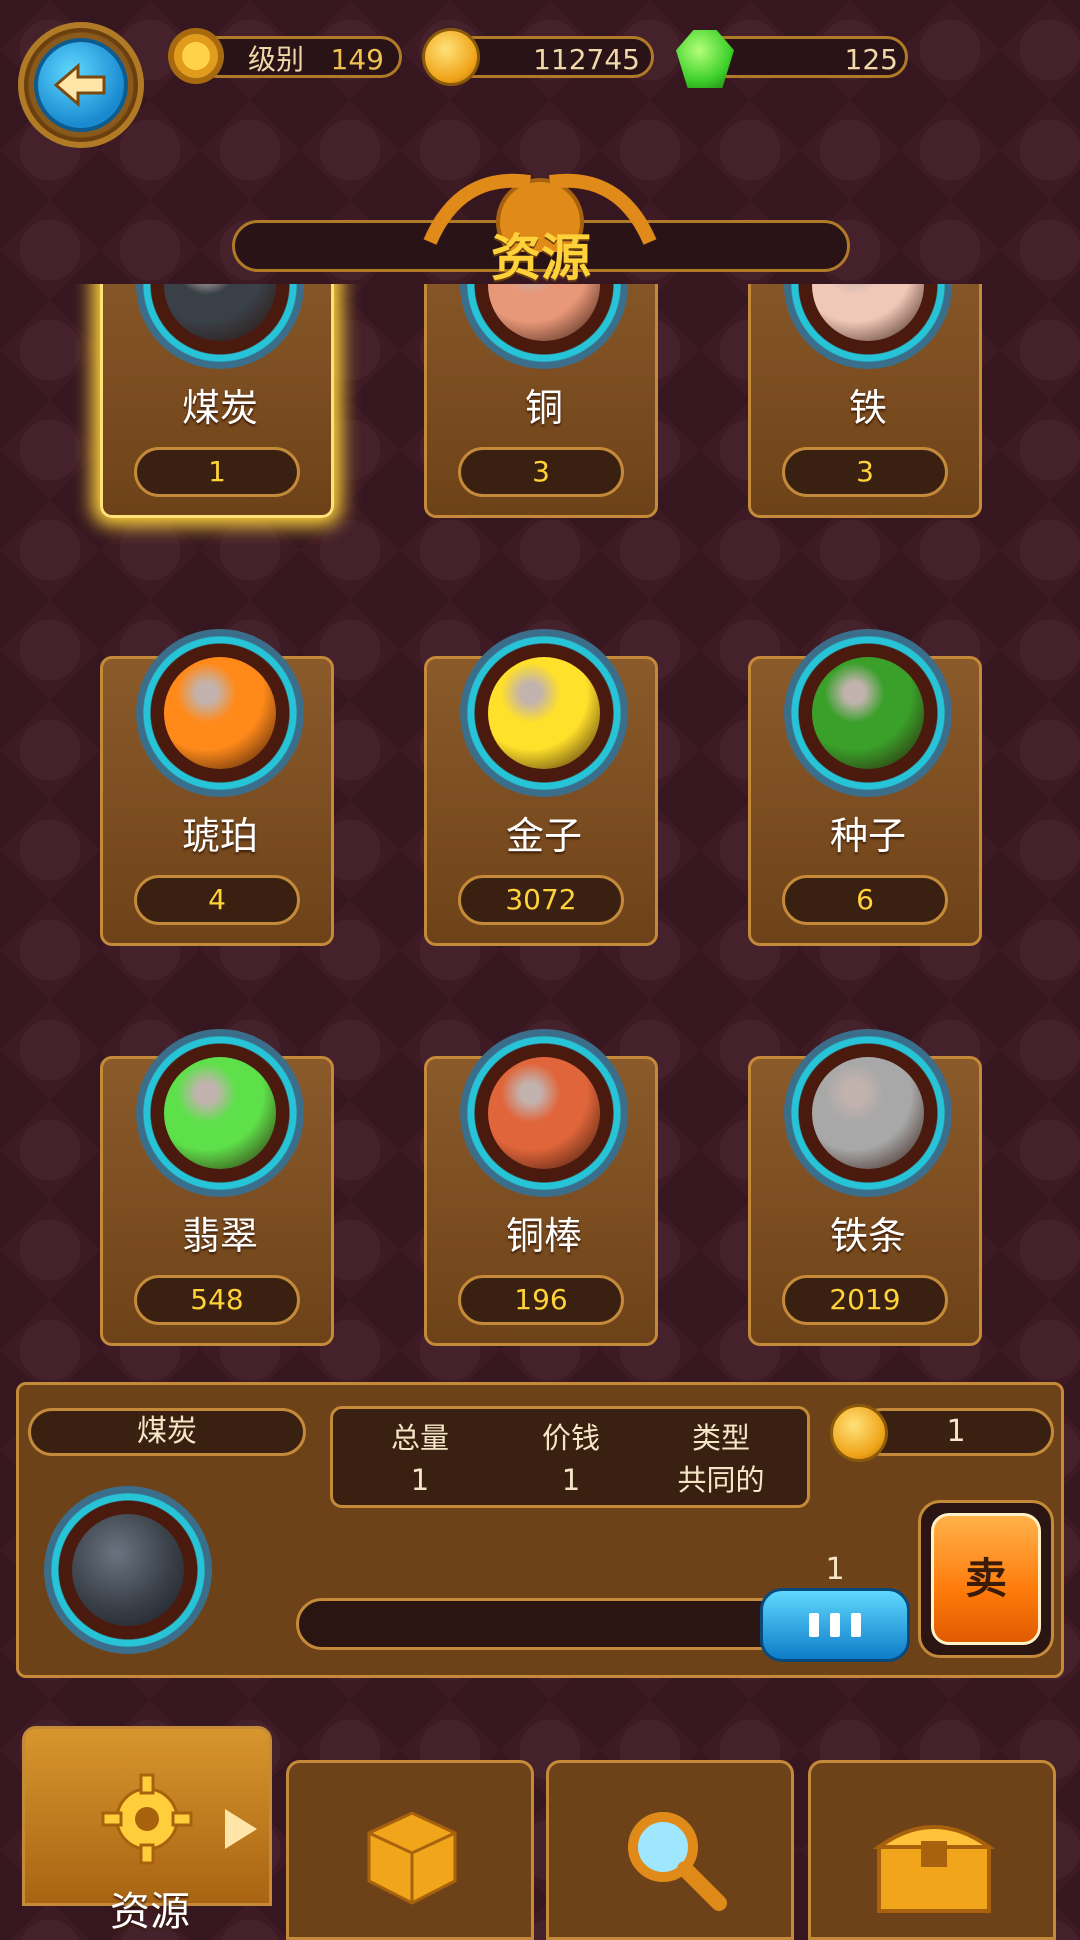  I want to click on selected-resource-ring, so click(128, 1570).